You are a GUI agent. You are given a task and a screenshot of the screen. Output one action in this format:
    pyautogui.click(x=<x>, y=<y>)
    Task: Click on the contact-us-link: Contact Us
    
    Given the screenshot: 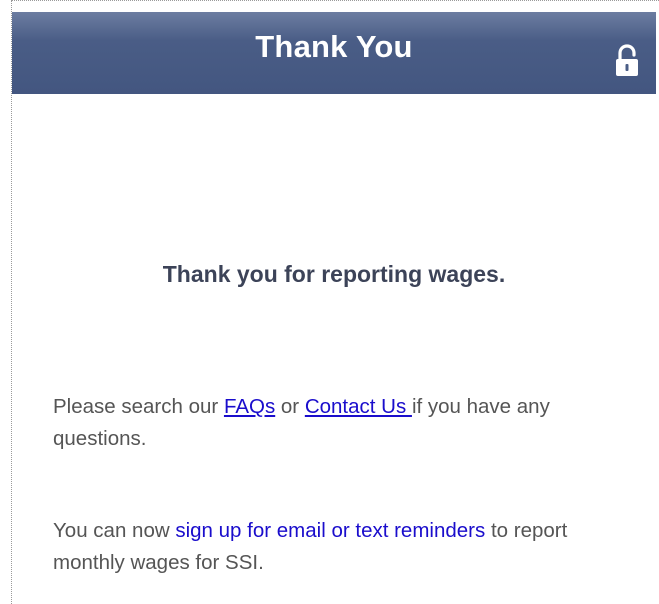 What is the action you would take?
    pyautogui.click(x=358, y=406)
    